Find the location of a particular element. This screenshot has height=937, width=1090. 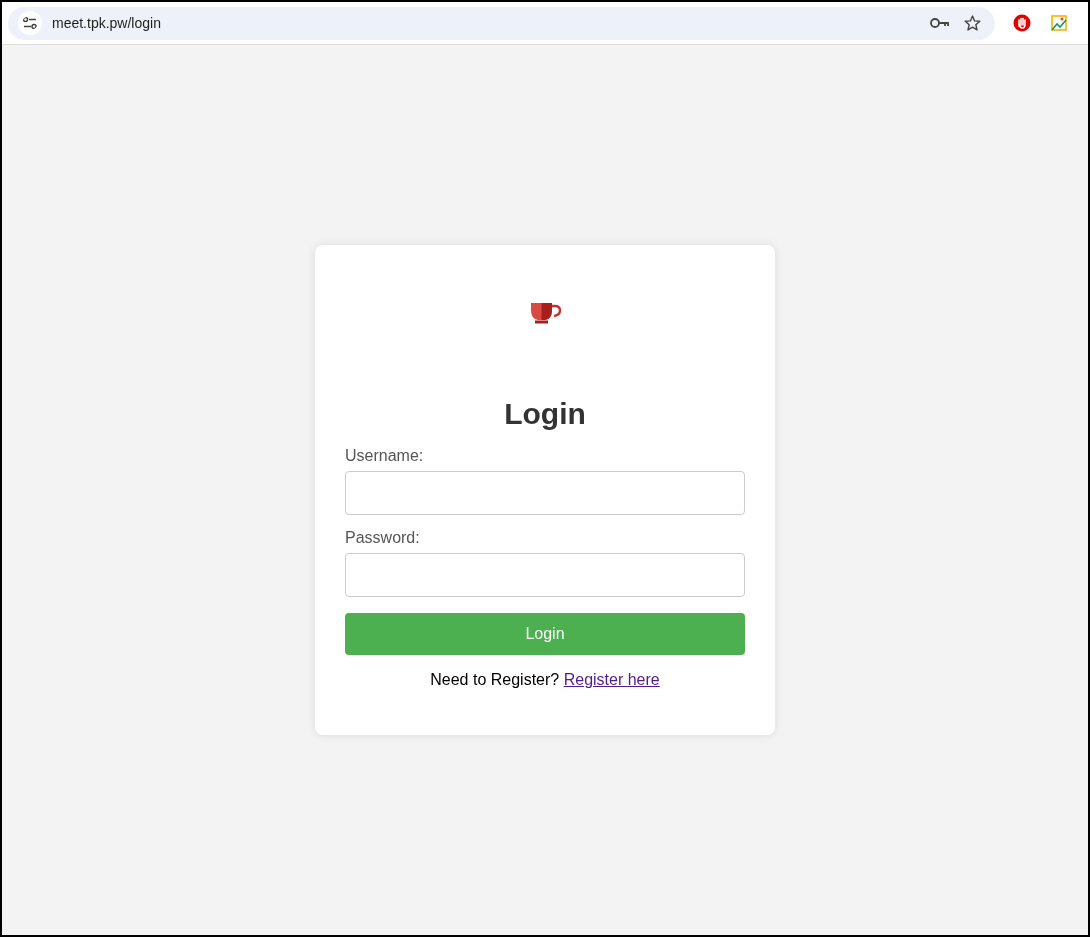

coffee-cup-icon is located at coordinates (546, 313).